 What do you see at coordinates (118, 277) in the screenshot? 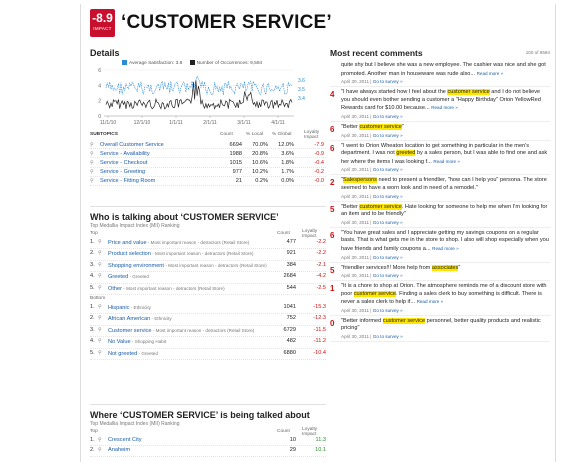
I see `who-name: Greeted` at bounding box center [118, 277].